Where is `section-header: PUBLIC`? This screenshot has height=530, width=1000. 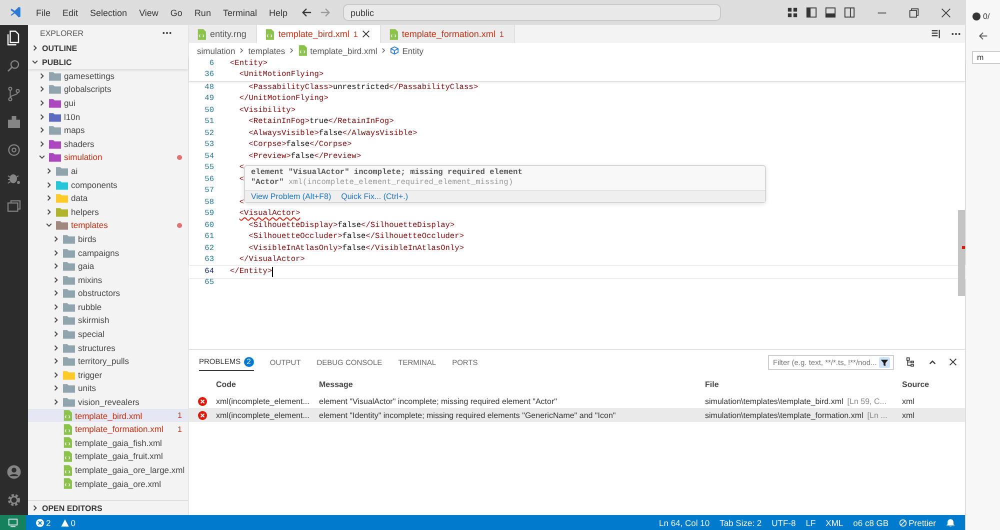 section-header: PUBLIC is located at coordinates (108, 62).